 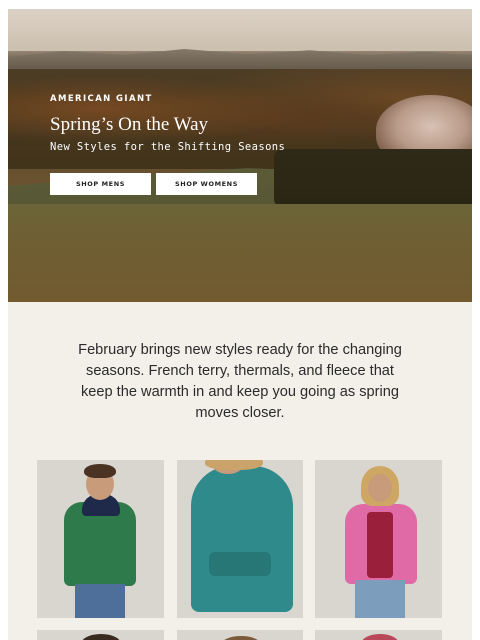 I want to click on product-card-pink-hoodie, so click(x=378, y=539).